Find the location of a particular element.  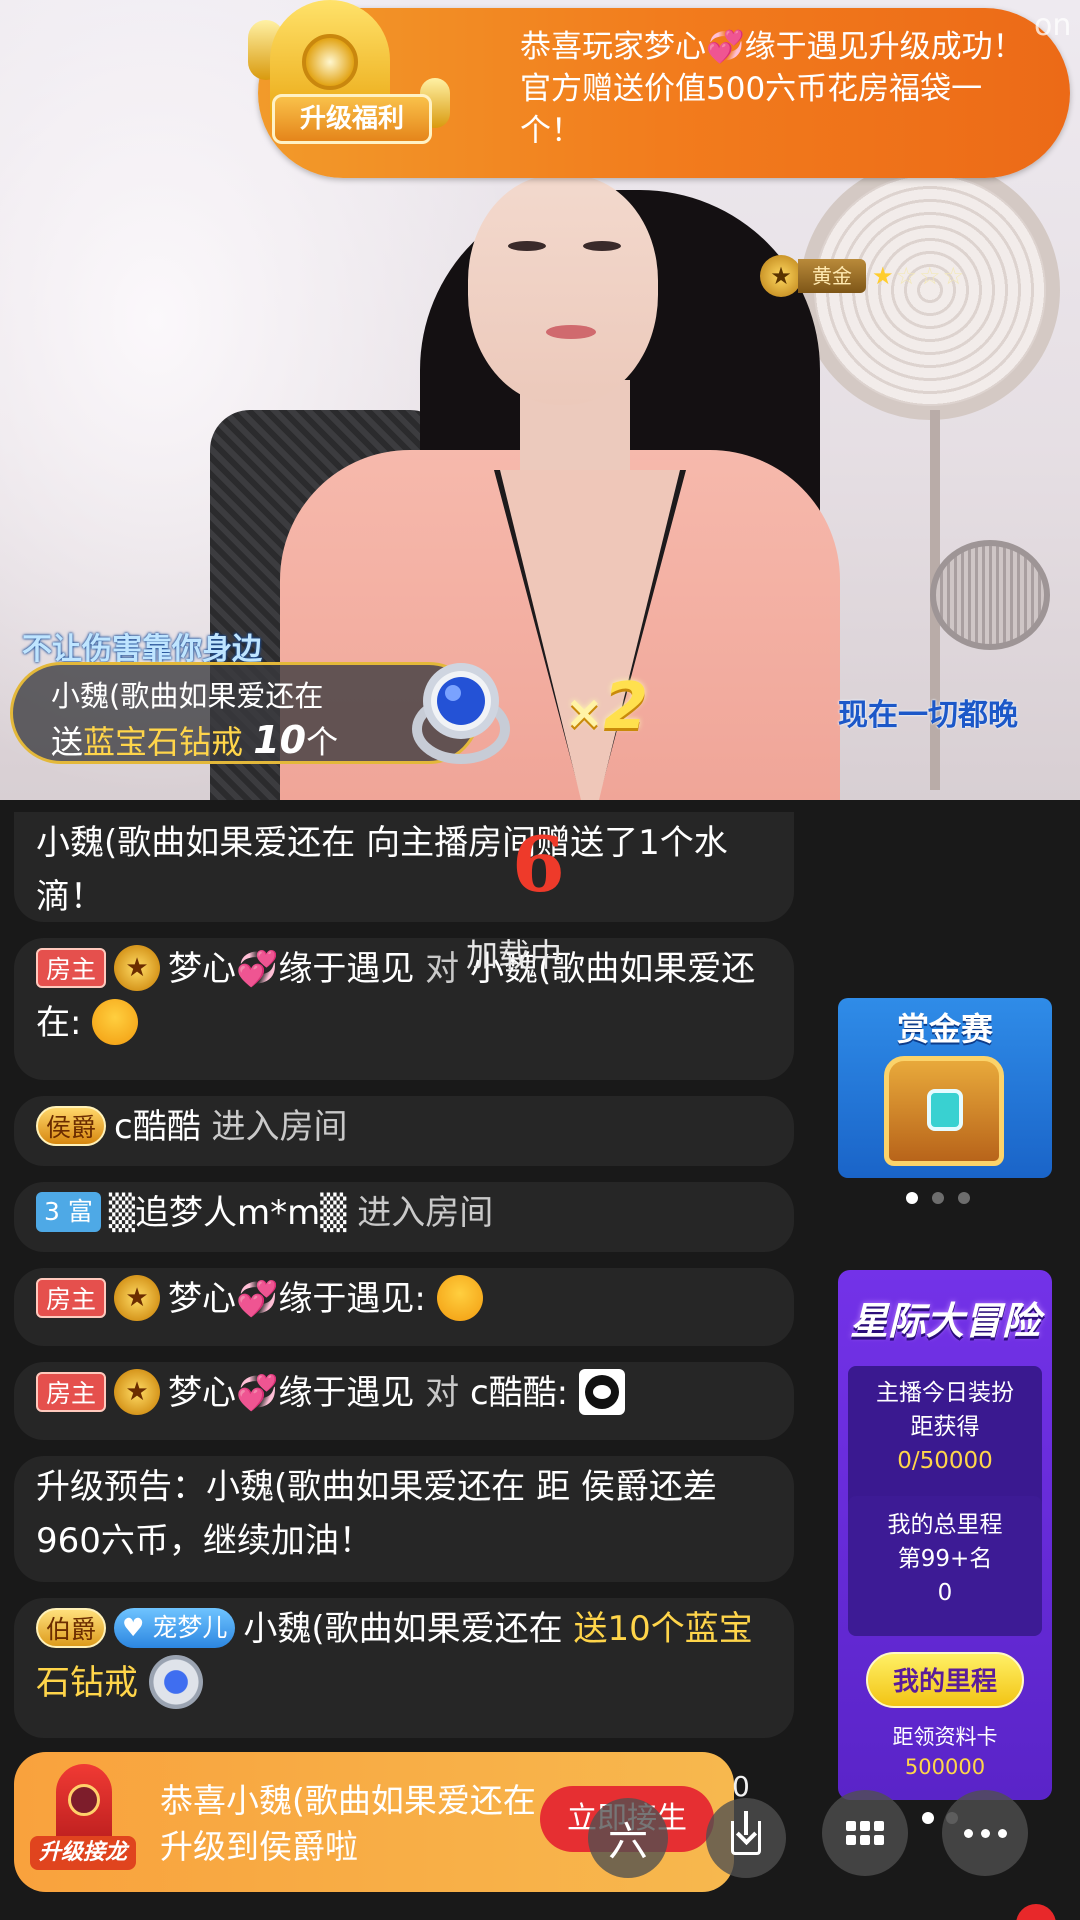

earl-tag: 伯爵 is located at coordinates (71, 1627).